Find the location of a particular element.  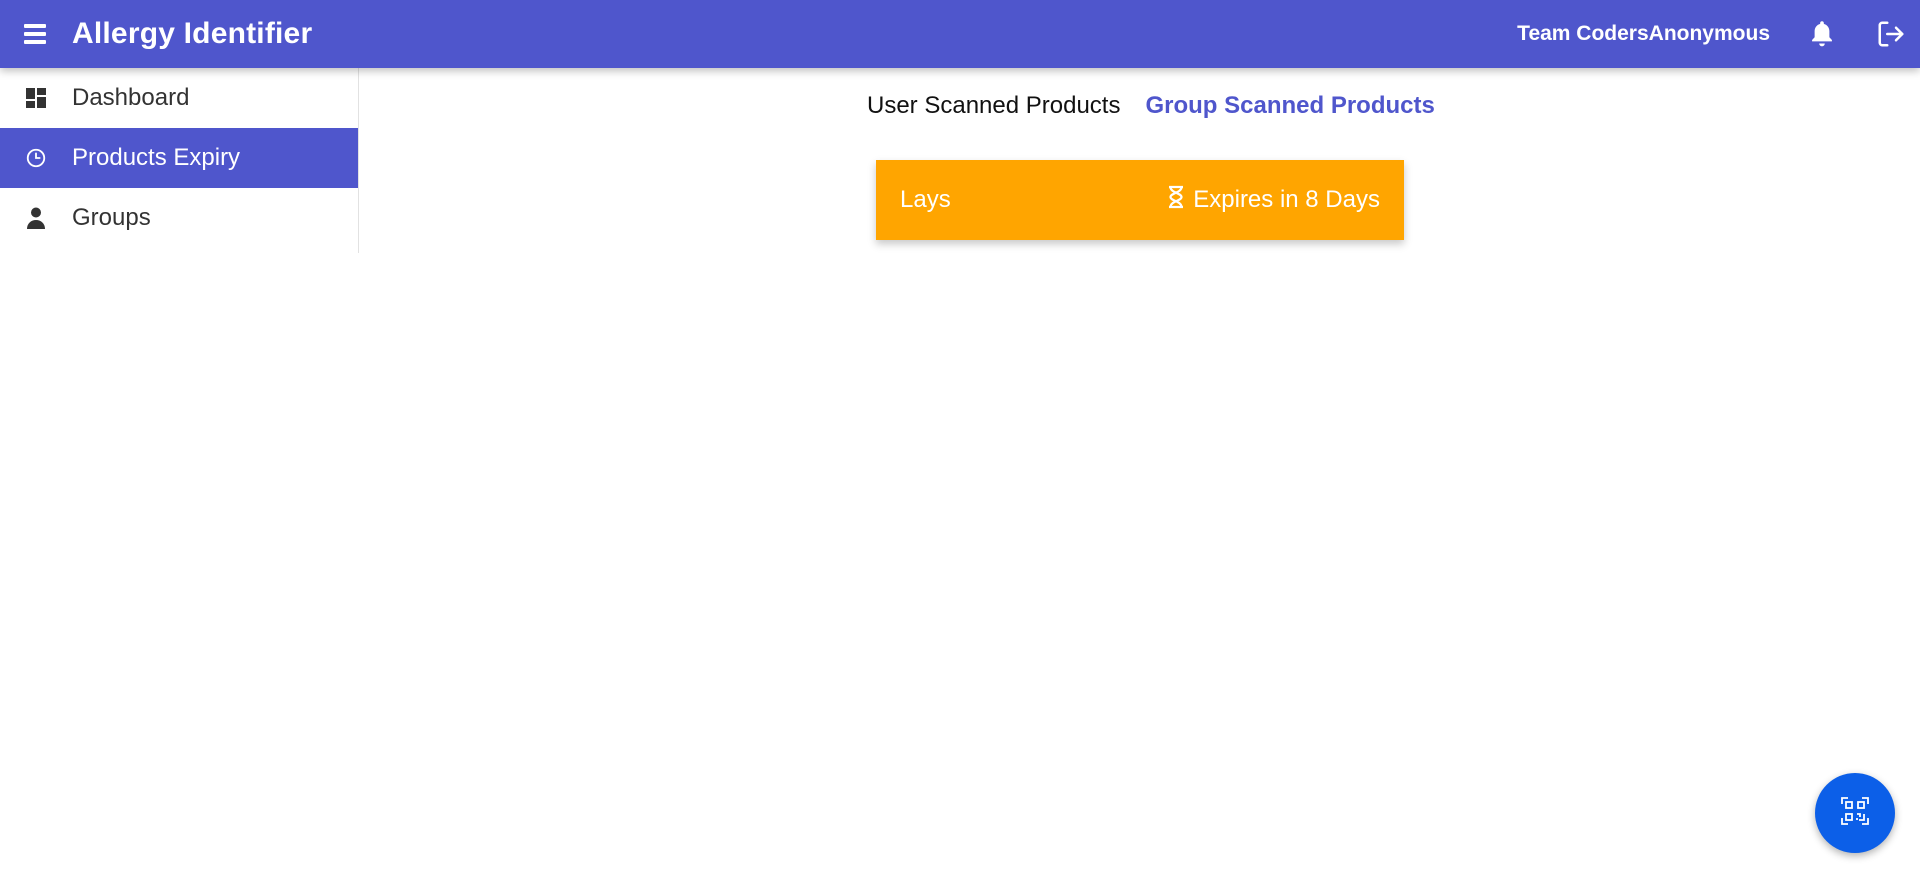

hourglass-icon is located at coordinates (1176, 200).